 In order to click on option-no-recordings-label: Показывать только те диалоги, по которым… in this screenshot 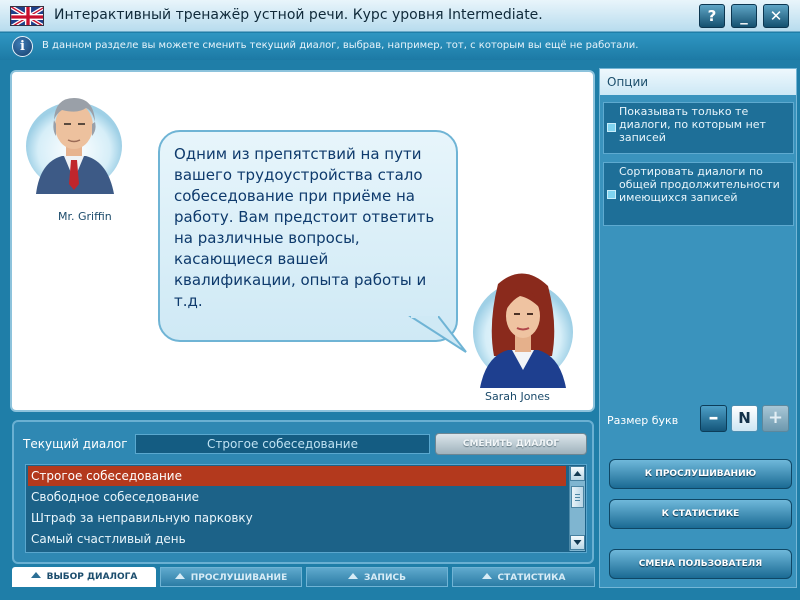, I will do `click(692, 124)`.